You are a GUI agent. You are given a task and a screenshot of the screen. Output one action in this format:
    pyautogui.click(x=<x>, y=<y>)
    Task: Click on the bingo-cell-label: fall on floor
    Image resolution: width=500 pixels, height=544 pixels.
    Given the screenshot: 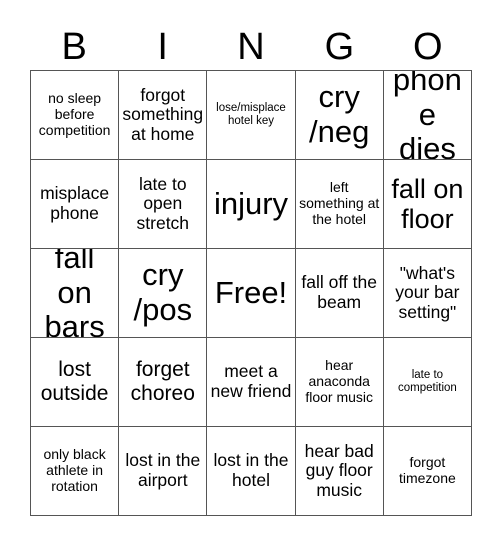 What is the action you would take?
    pyautogui.click(x=427, y=203)
    